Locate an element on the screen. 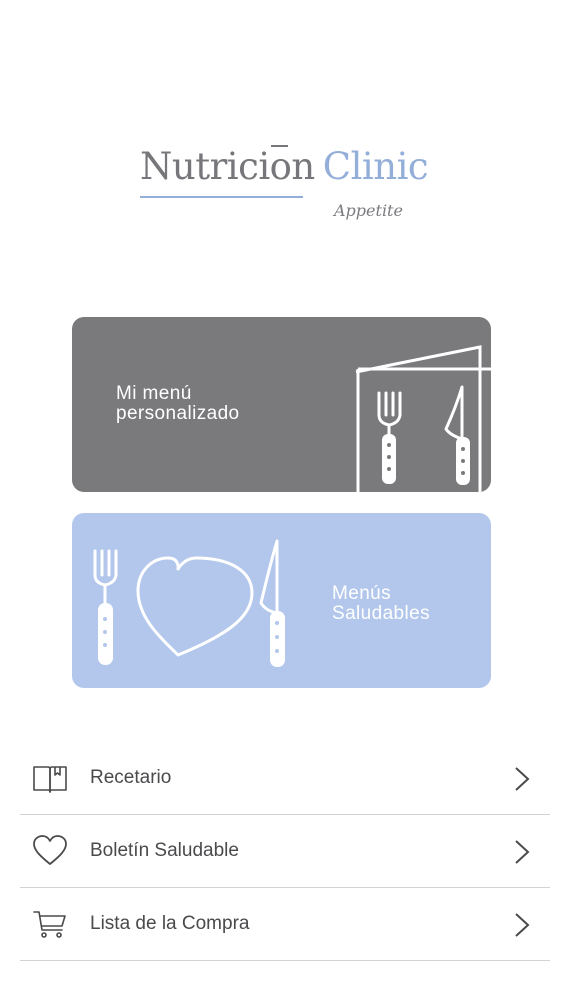 Image resolution: width=563 pixels, height=1000 pixels. list-item-recetario: Recetario is located at coordinates (285, 778).